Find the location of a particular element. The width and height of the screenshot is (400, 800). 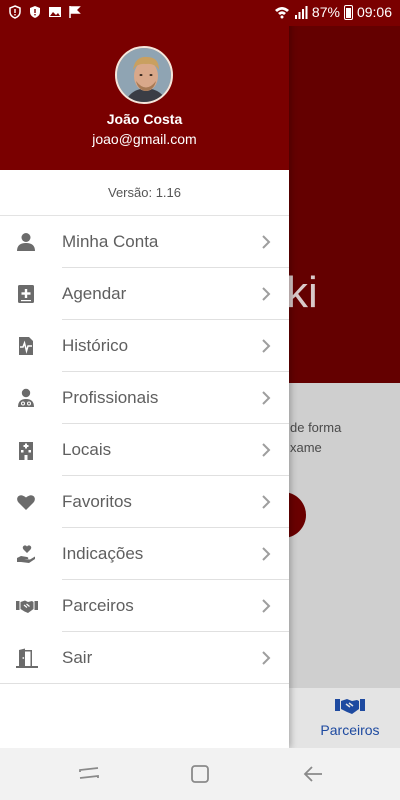

menu-item-label: Histórico is located at coordinates (95, 345).